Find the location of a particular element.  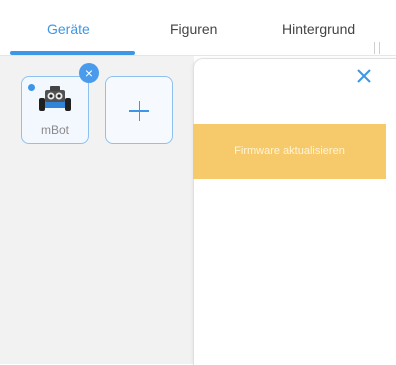

close-icon: × is located at coordinates (89, 73).